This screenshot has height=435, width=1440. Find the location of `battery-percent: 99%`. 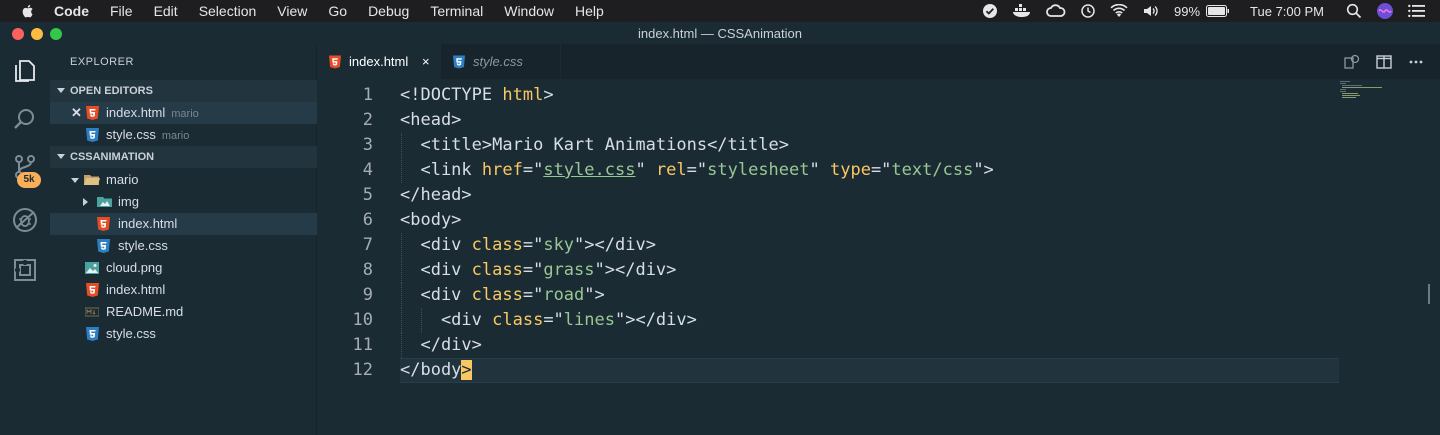

battery-percent: 99% is located at coordinates (1187, 11).